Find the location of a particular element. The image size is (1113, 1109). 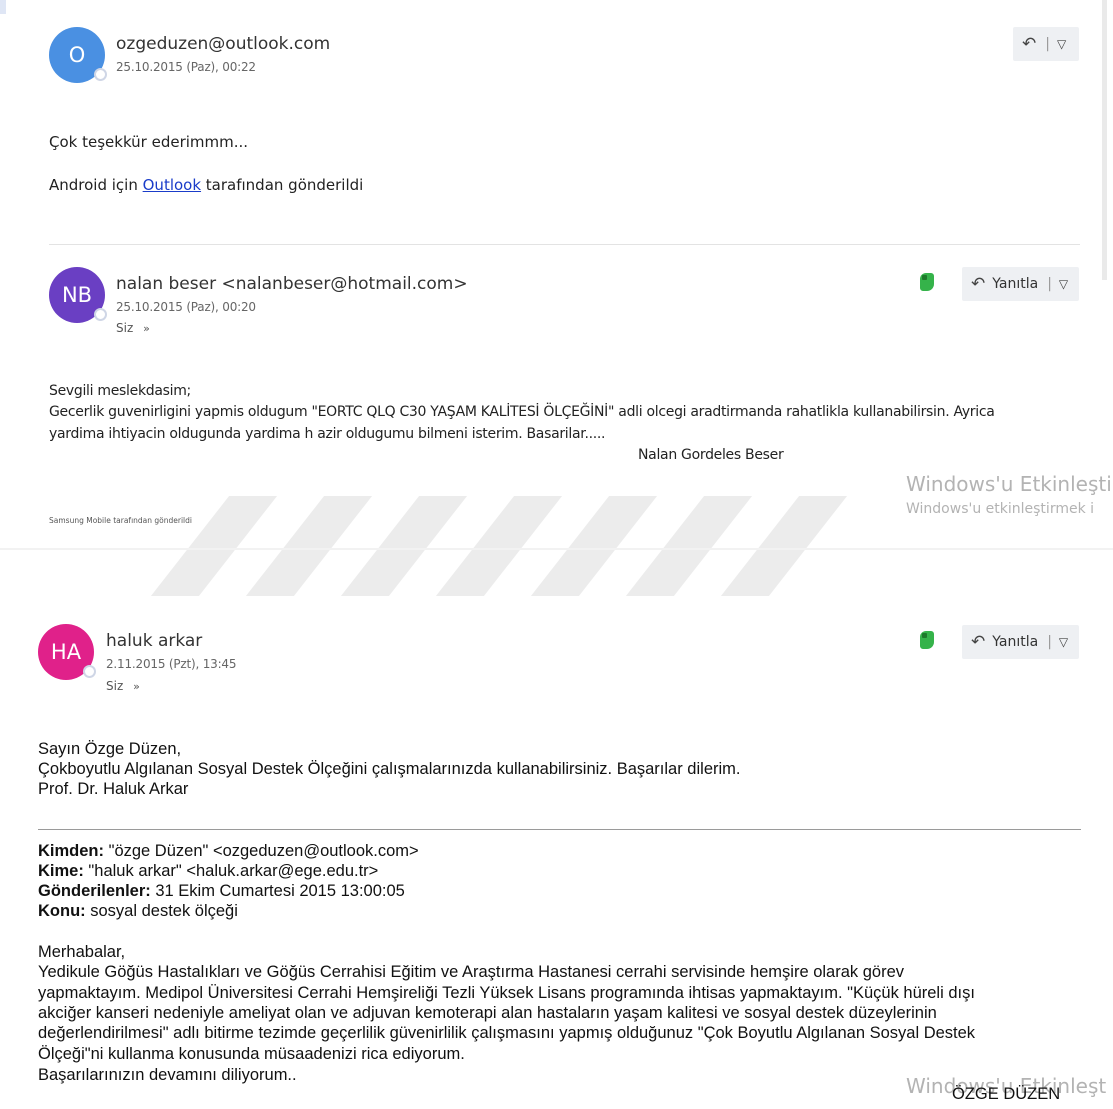

sent-label: Gönderilenler: is located at coordinates (94, 891).